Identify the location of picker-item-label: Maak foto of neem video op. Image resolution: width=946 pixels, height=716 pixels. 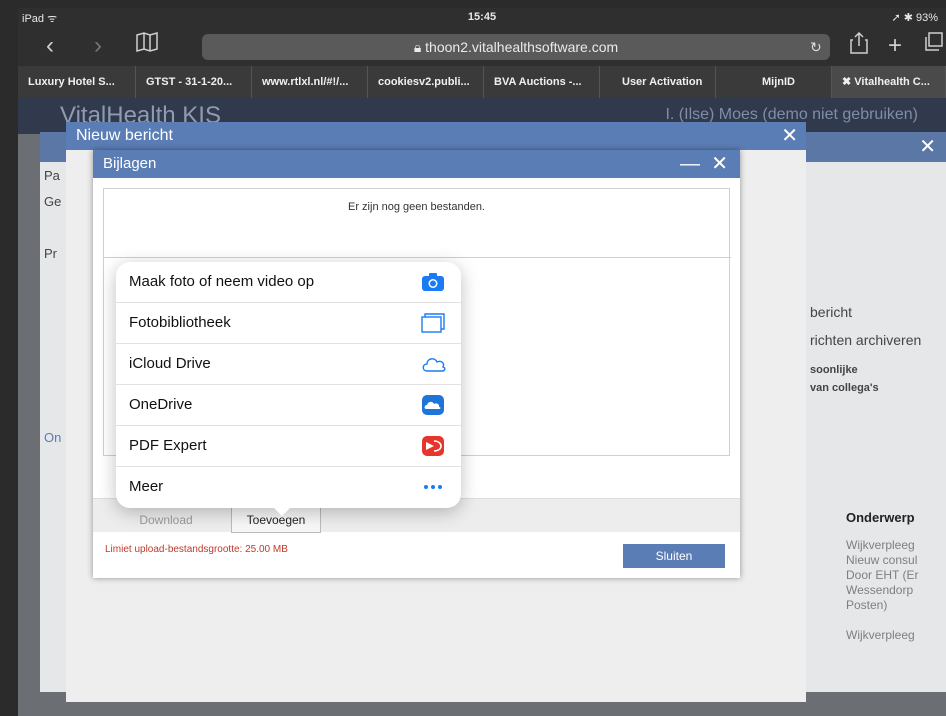
(222, 281).